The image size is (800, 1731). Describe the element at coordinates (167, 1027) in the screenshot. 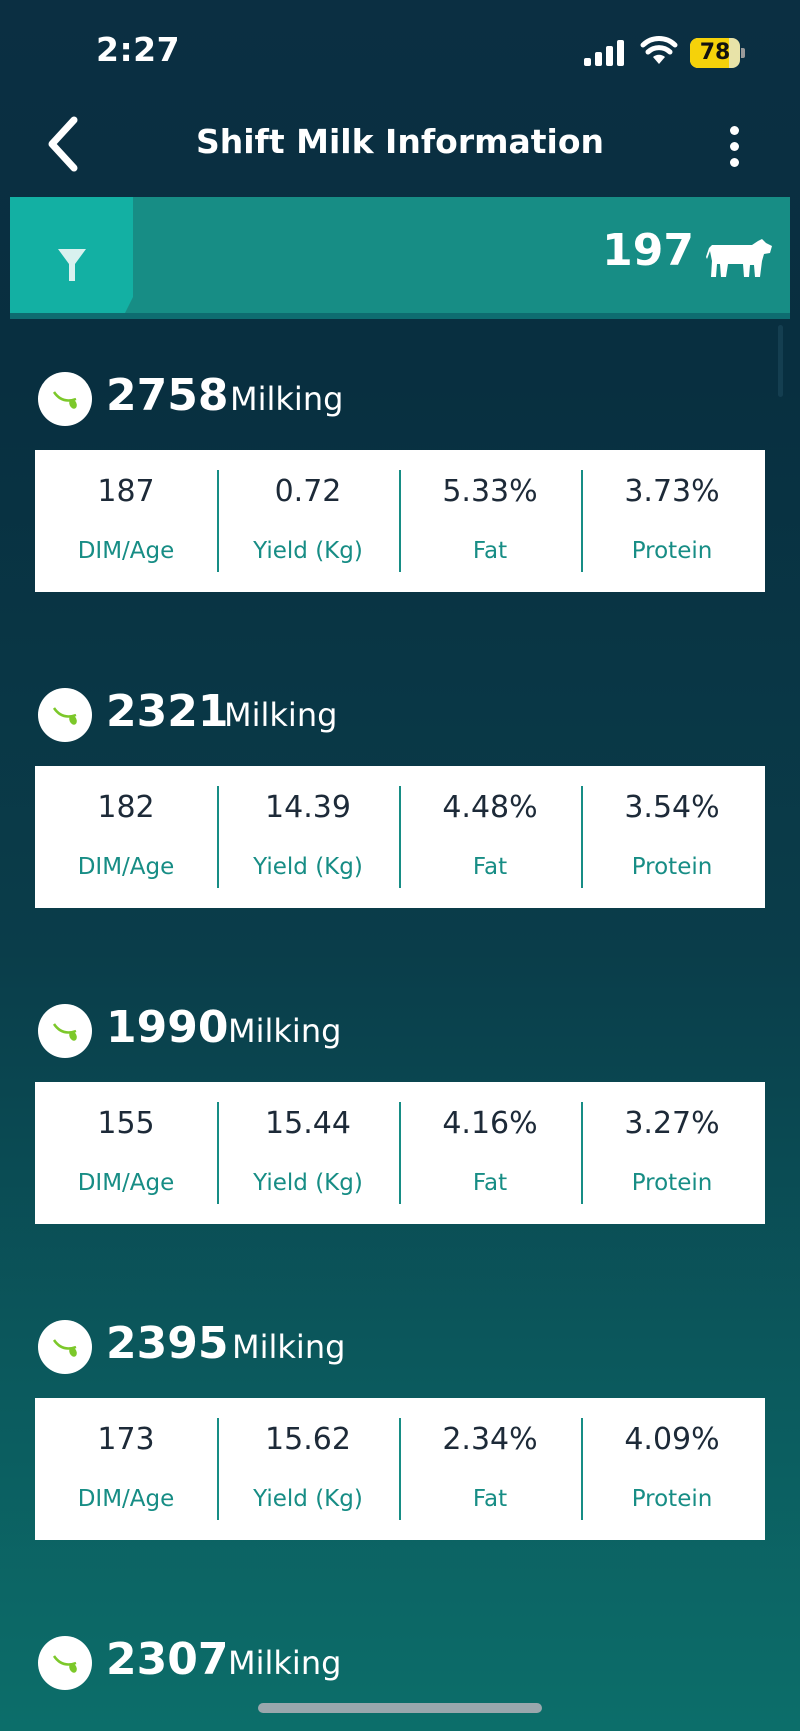

I see `animal-id: 1990` at that location.